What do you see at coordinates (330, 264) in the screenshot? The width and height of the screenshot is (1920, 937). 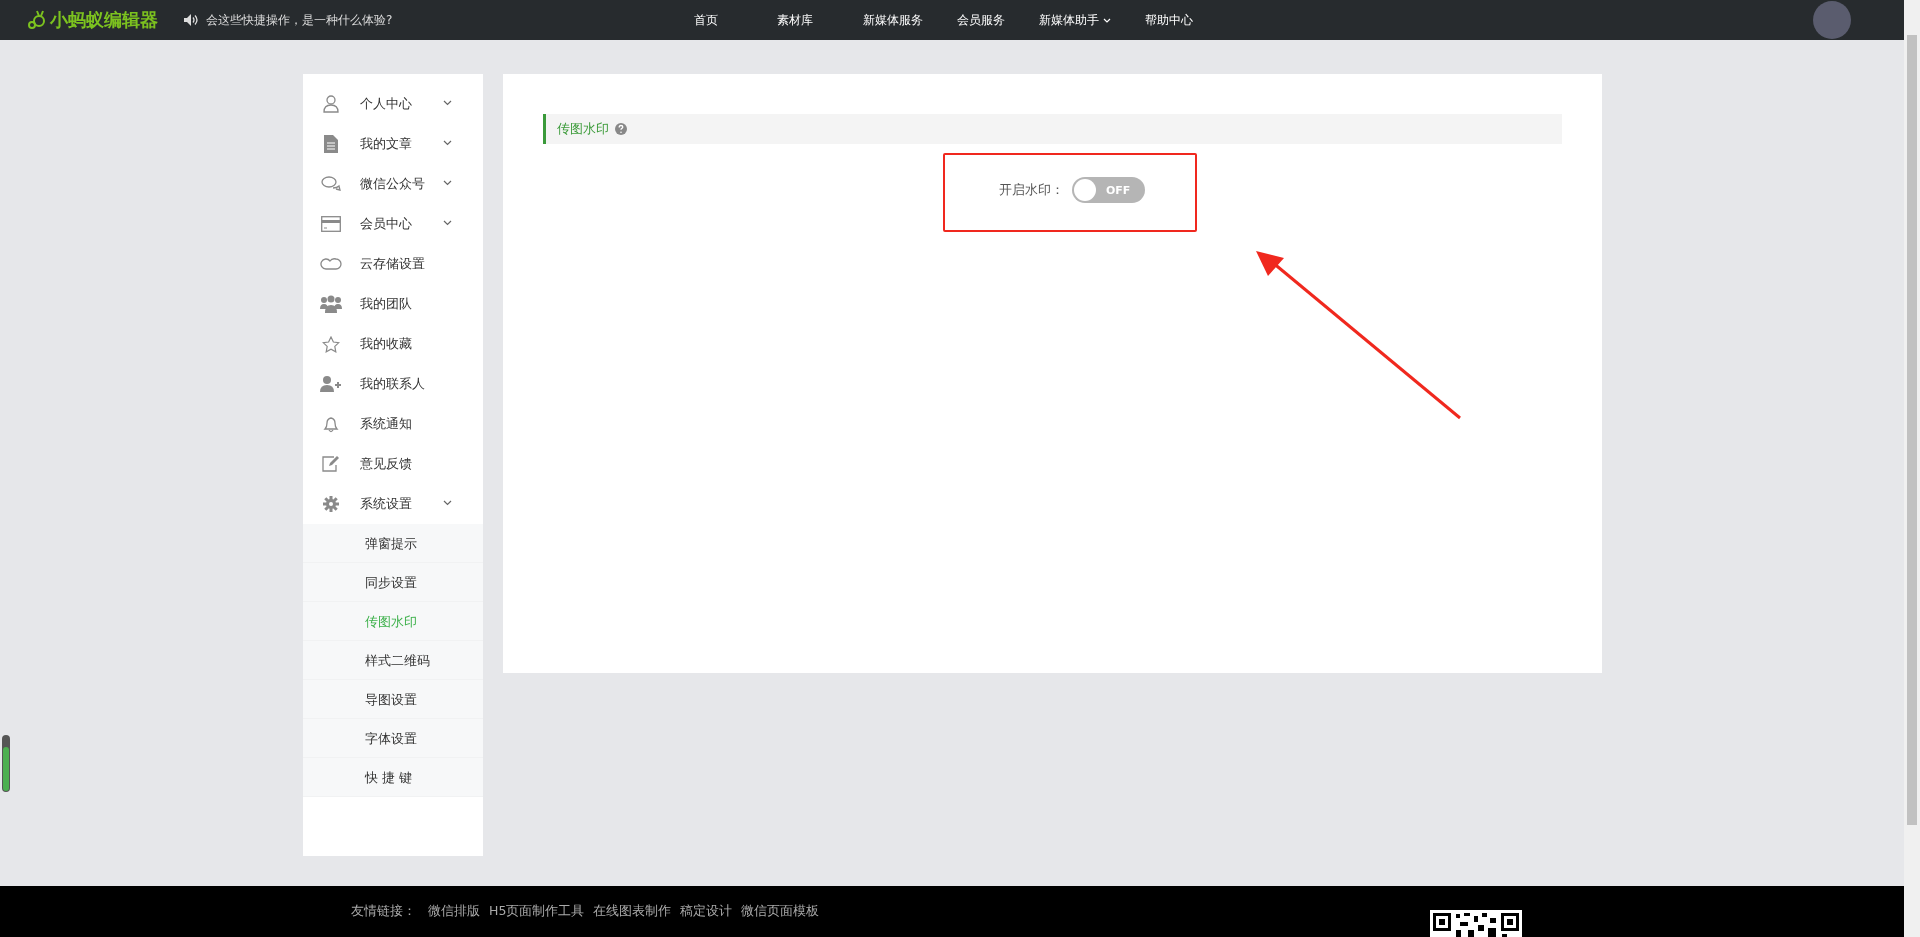 I see `cloud-icon` at bounding box center [330, 264].